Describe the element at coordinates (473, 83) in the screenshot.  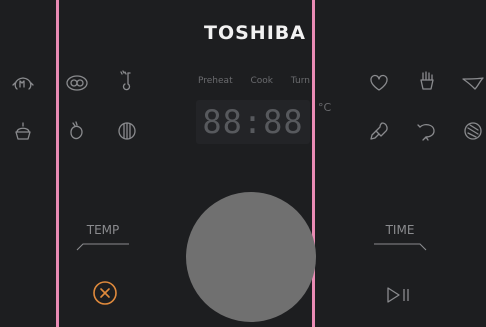
I see `wing-icon` at that location.